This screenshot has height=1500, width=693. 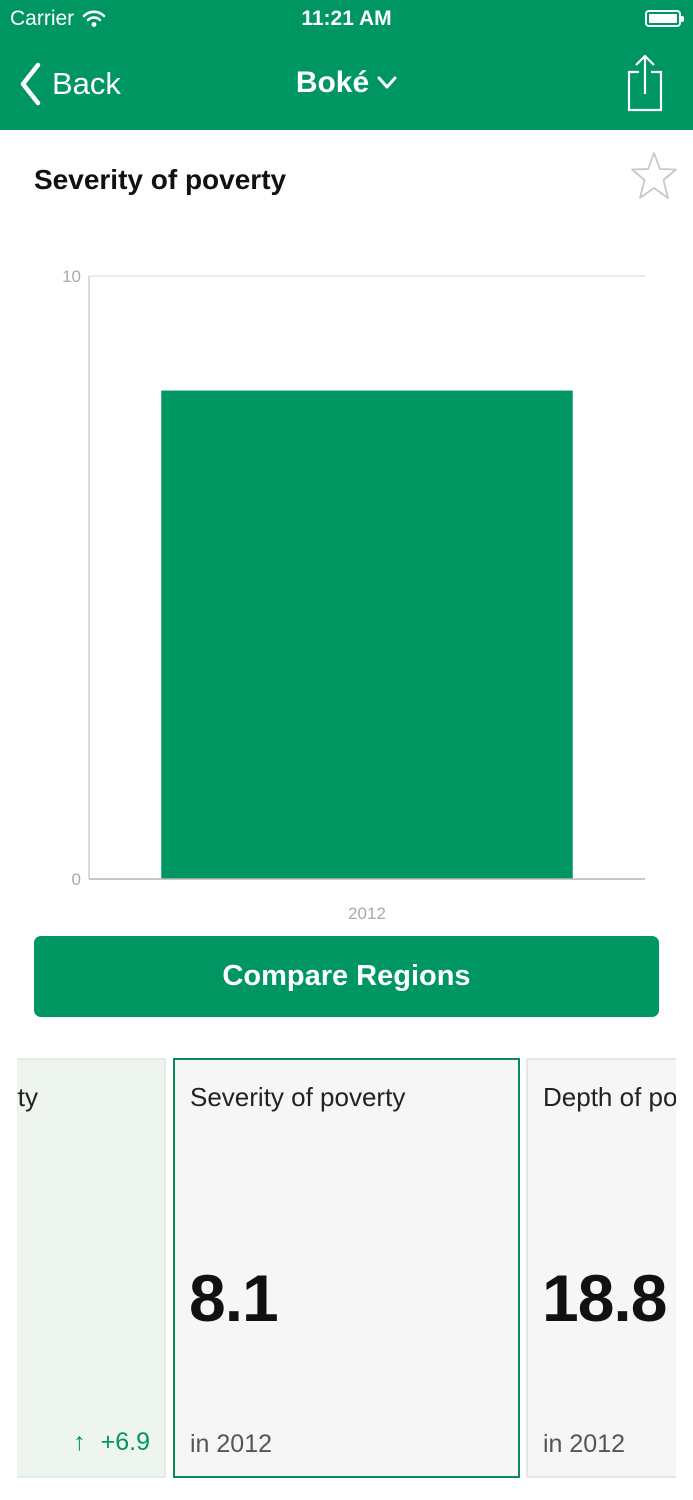 What do you see at coordinates (234, 1298) in the screenshot?
I see `card-value: 8.1` at bounding box center [234, 1298].